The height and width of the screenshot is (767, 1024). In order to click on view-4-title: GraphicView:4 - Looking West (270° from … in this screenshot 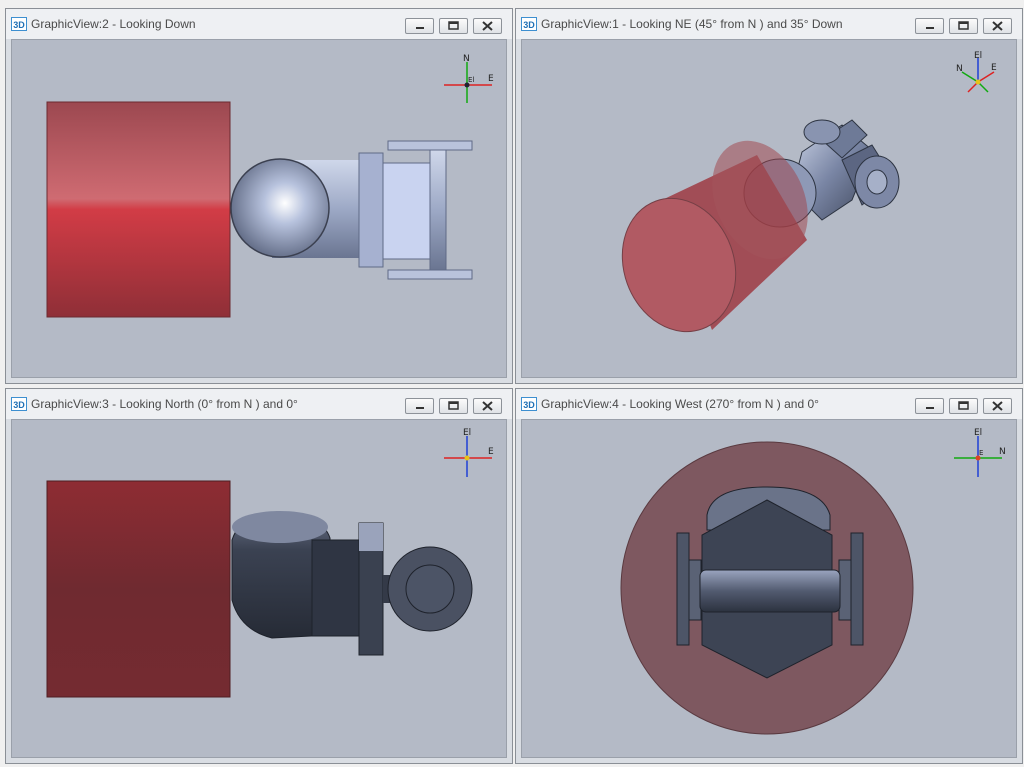, I will do `click(680, 404)`.